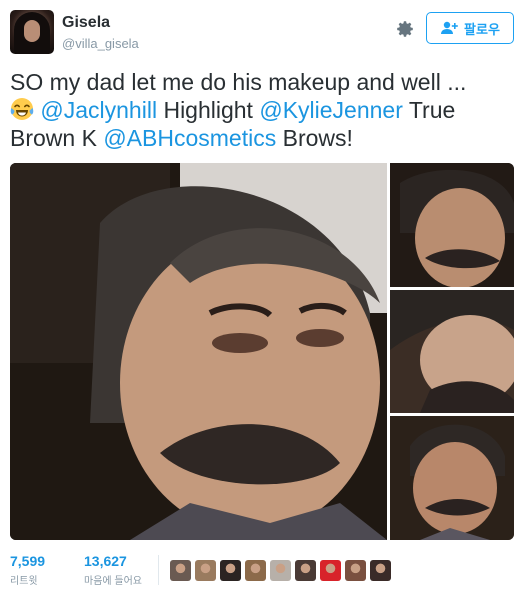 This screenshot has height=592, width=522. I want to click on user-name: Gisela, so click(86, 23).